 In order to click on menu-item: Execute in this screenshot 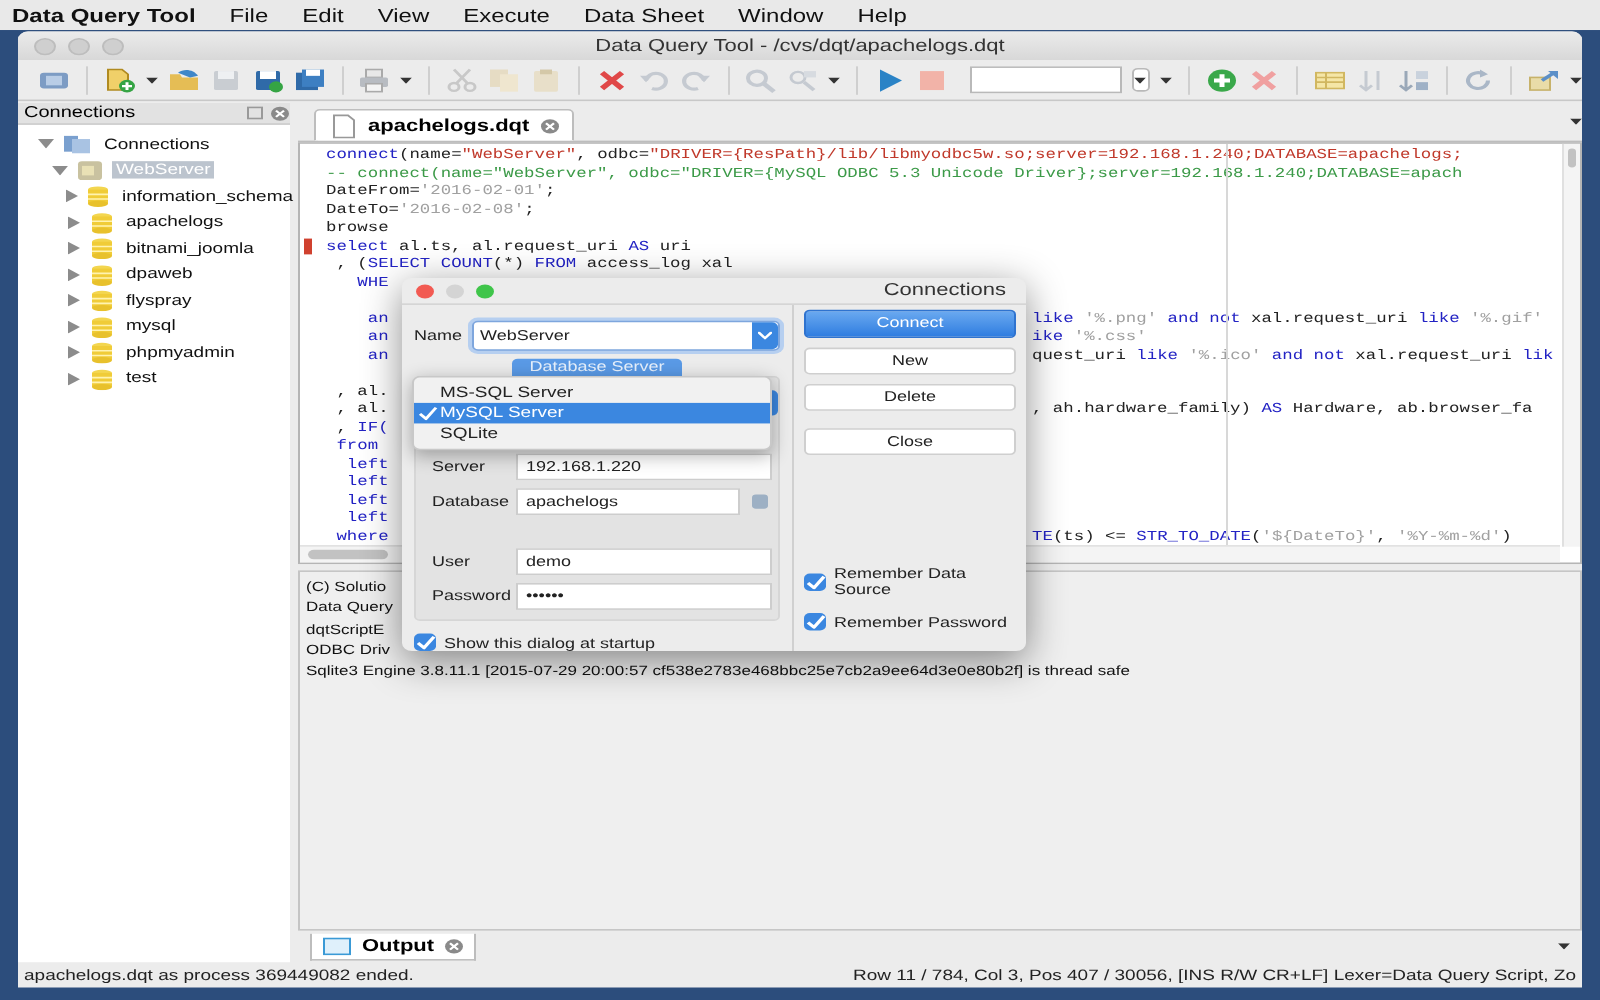, I will do `click(506, 15)`.